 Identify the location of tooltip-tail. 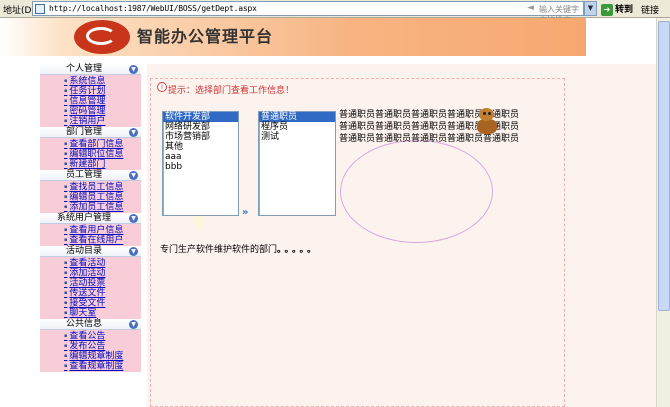
(199, 225).